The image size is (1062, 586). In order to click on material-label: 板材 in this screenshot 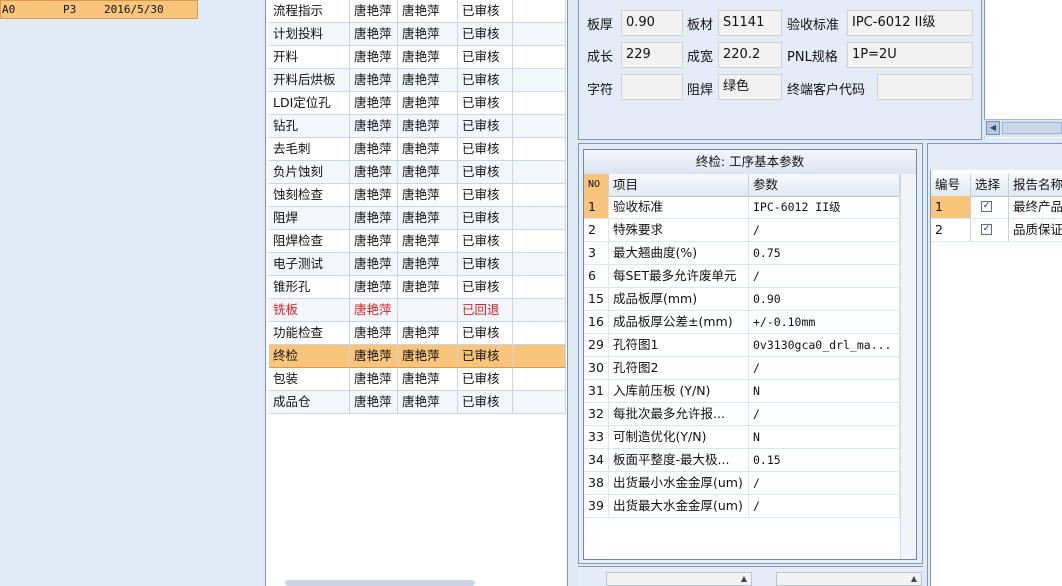, I will do `click(700, 25)`.